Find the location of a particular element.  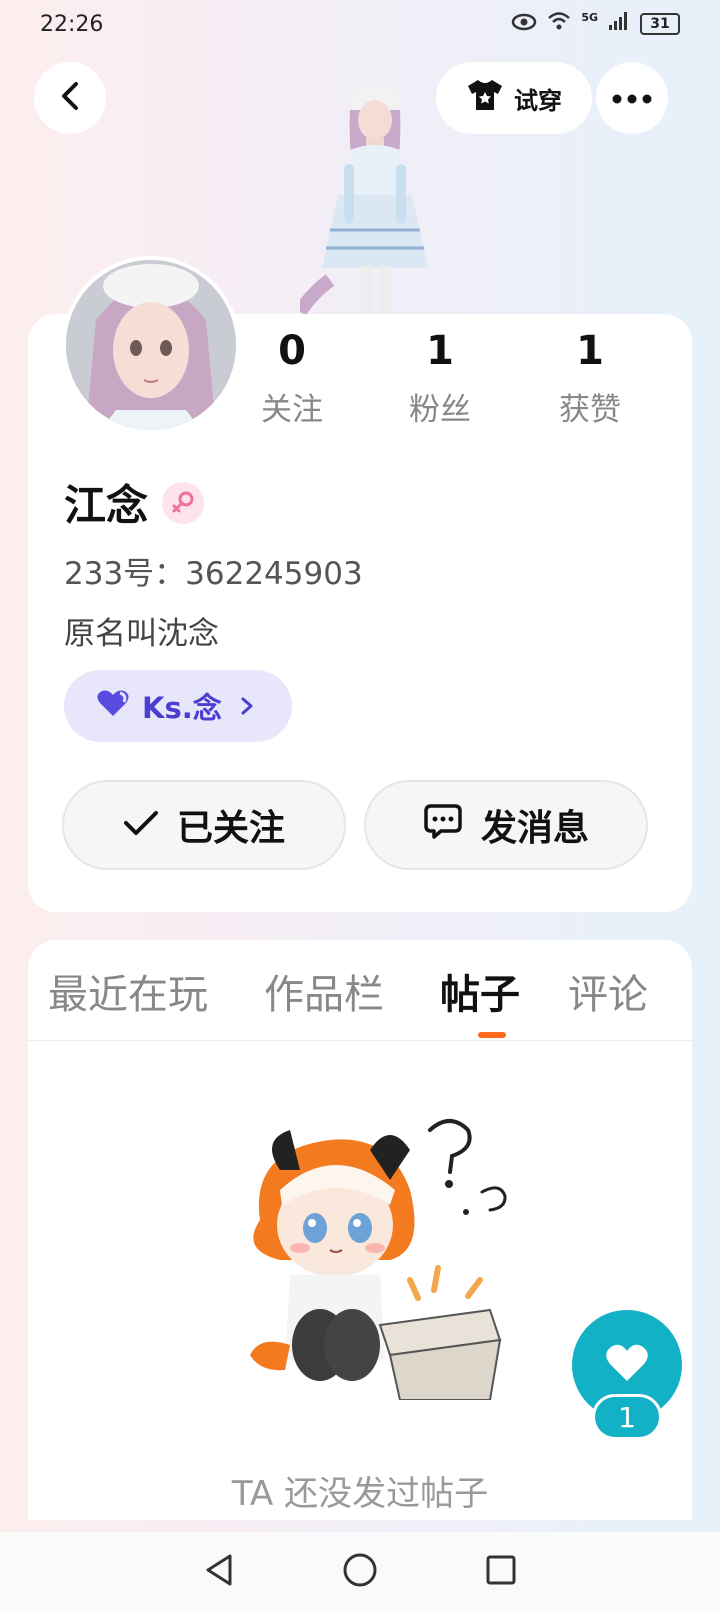

guild-badge: Ks.念 is located at coordinates (178, 706).